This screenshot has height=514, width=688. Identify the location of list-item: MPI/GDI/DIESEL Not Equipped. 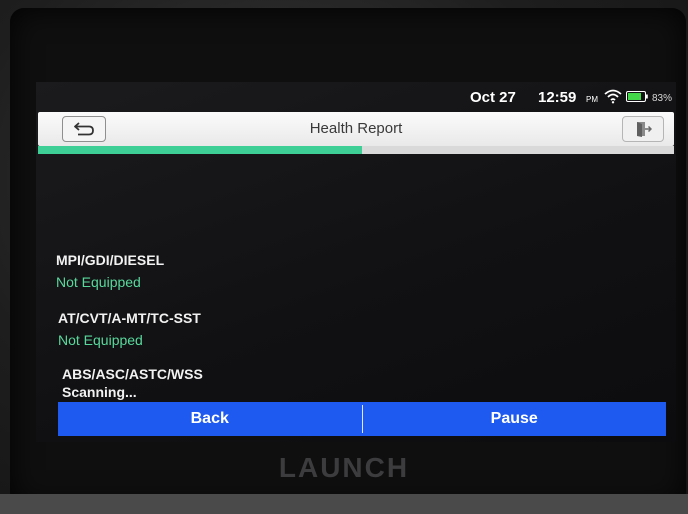
(356, 271).